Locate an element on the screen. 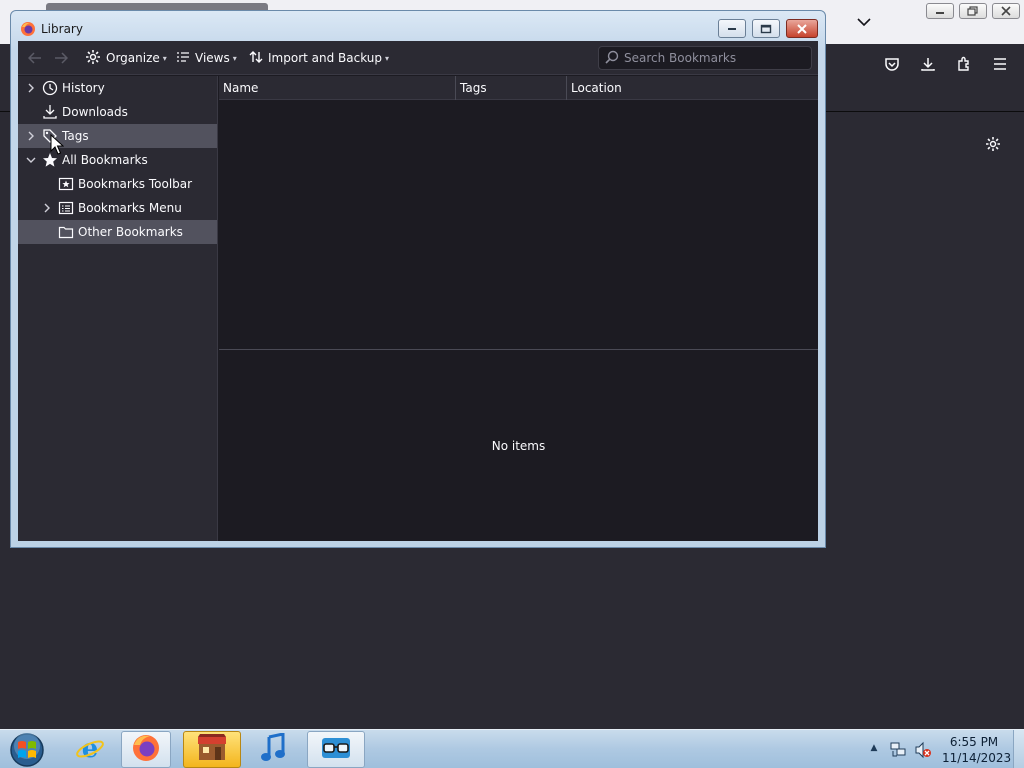  internet-explorer-icon: e is located at coordinates (90, 749).